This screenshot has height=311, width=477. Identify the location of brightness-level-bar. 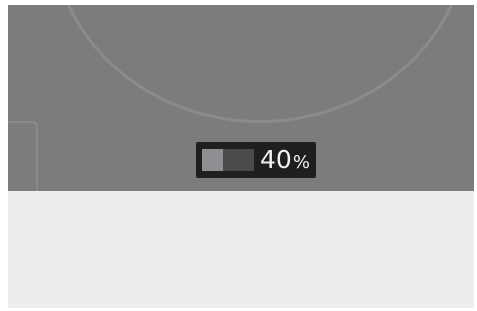
(228, 160).